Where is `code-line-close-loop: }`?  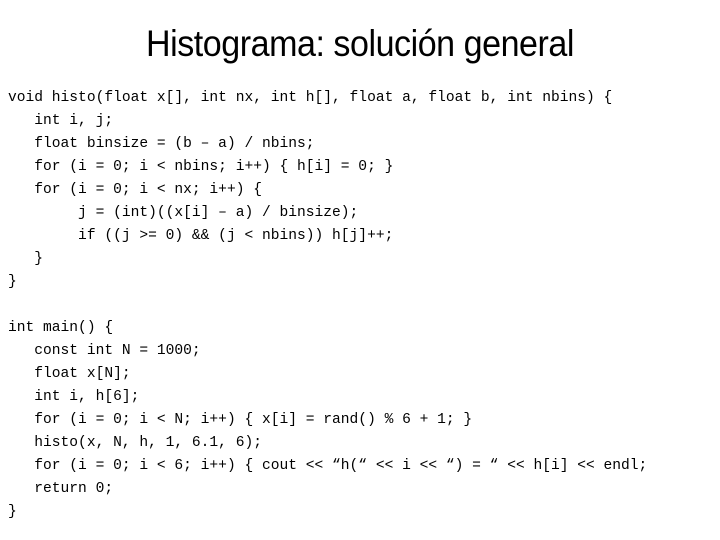 code-line-close-loop: } is located at coordinates (26, 259).